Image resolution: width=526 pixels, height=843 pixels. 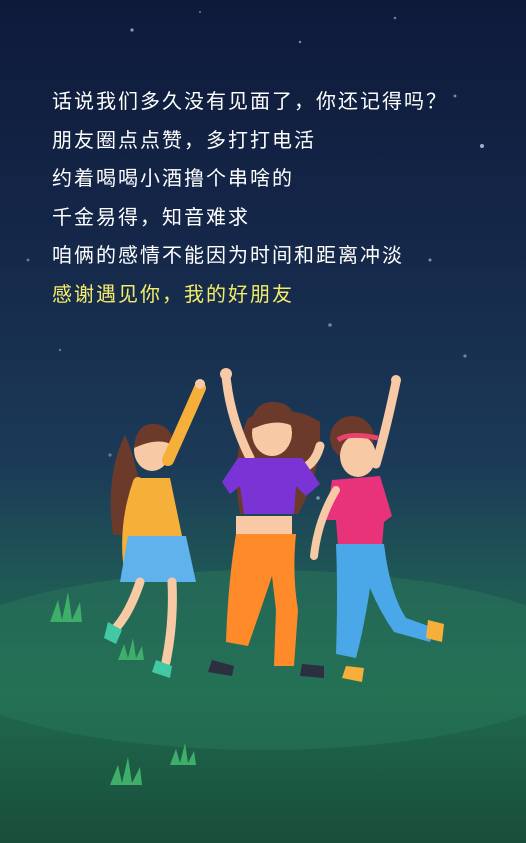 What do you see at coordinates (173, 293) in the screenshot?
I see `poem-highlight-line: 感谢遇见你，我的好朋友` at bounding box center [173, 293].